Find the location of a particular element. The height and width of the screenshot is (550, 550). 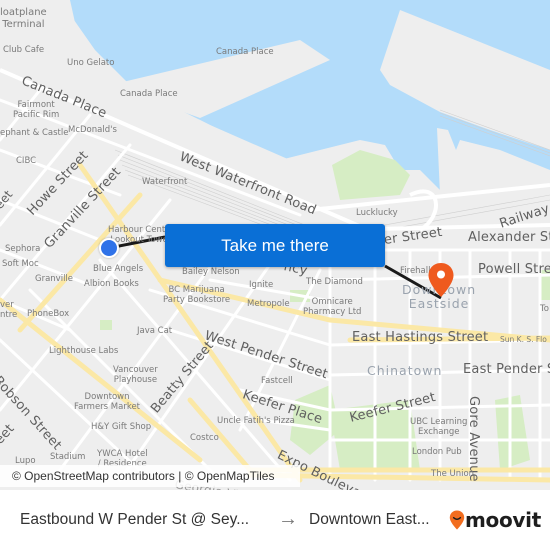

poi-pacific-centre: ver ntre is located at coordinates (9, 310).